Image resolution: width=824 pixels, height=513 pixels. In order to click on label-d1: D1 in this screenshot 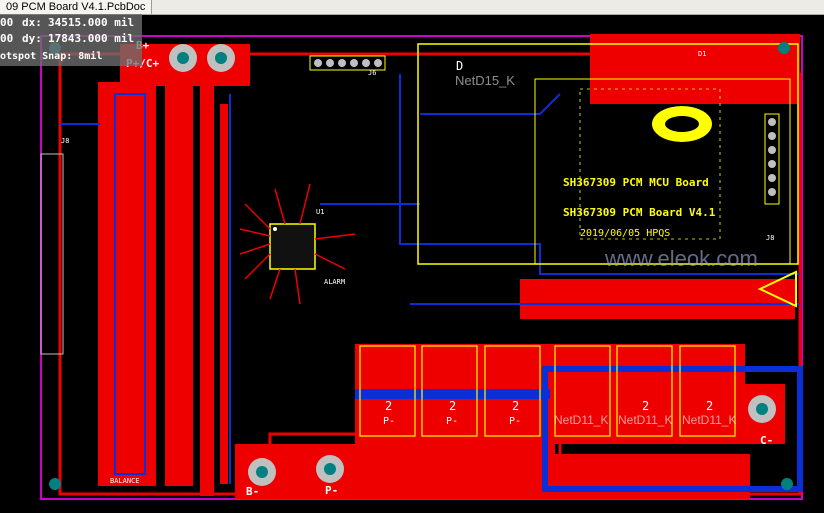, I will do `click(702, 54)`.